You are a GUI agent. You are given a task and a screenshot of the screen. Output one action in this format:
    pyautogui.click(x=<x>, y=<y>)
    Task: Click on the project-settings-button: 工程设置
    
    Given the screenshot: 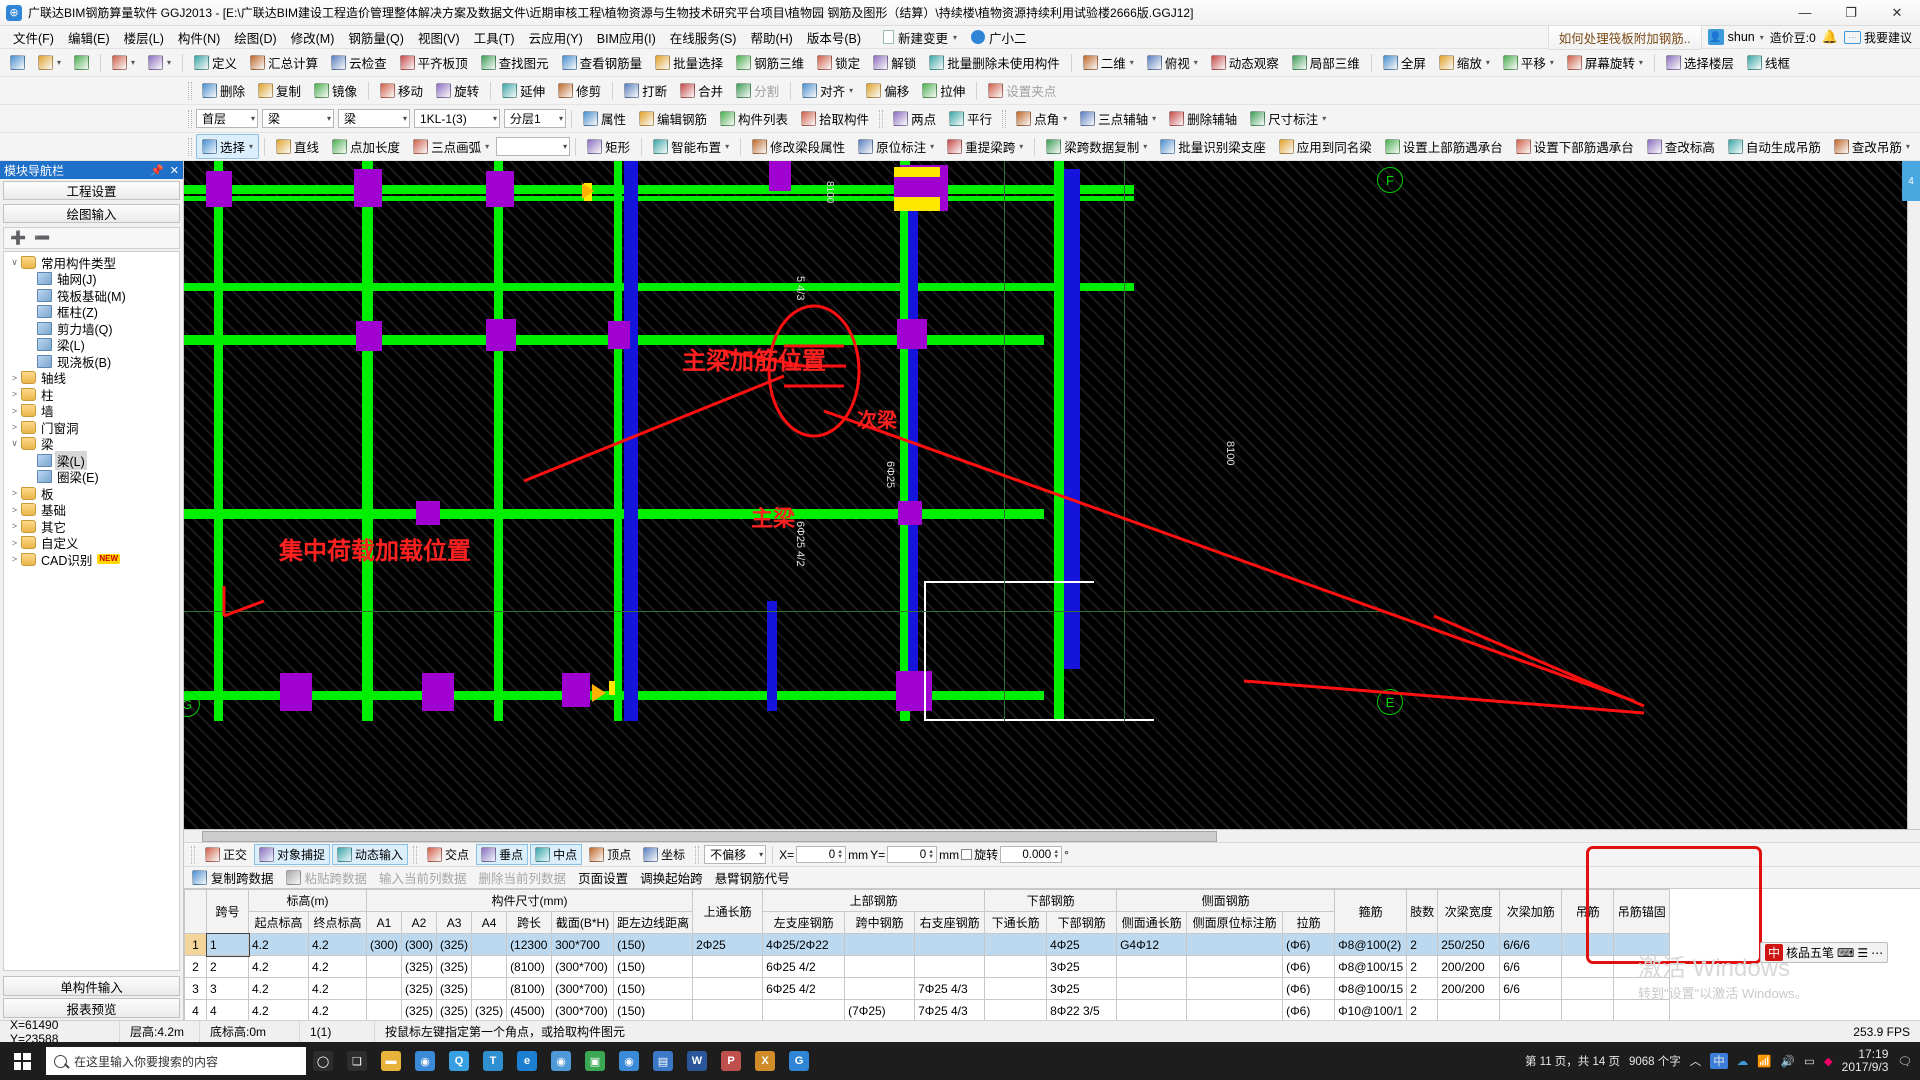 What is the action you would take?
    pyautogui.click(x=91, y=190)
    